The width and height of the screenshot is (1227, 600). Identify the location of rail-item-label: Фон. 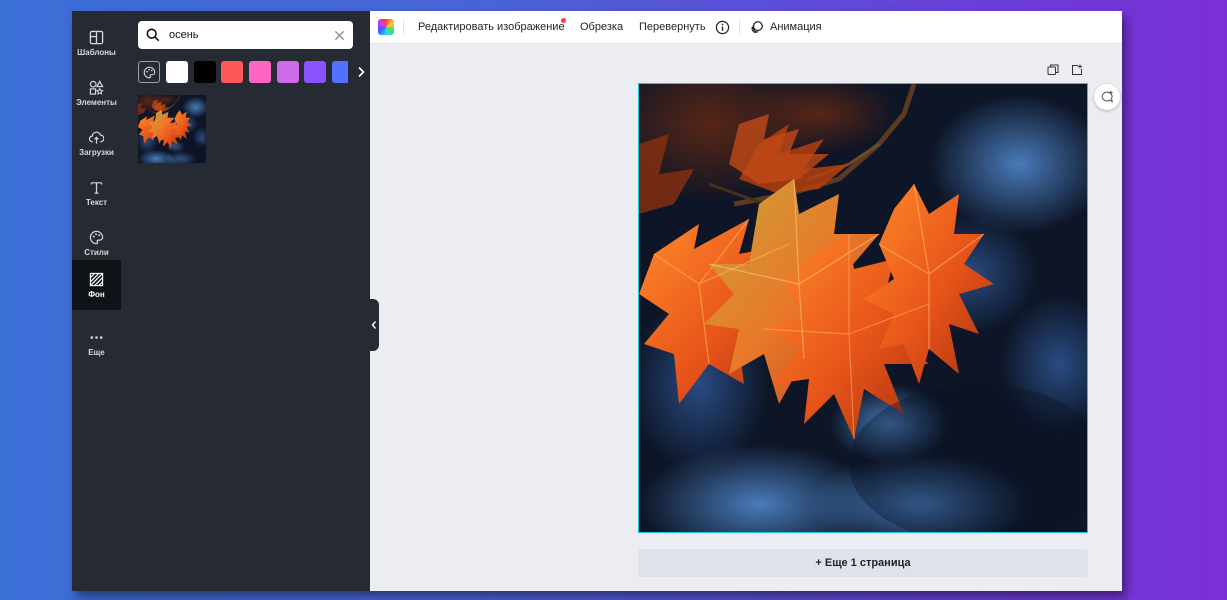
(96, 294).